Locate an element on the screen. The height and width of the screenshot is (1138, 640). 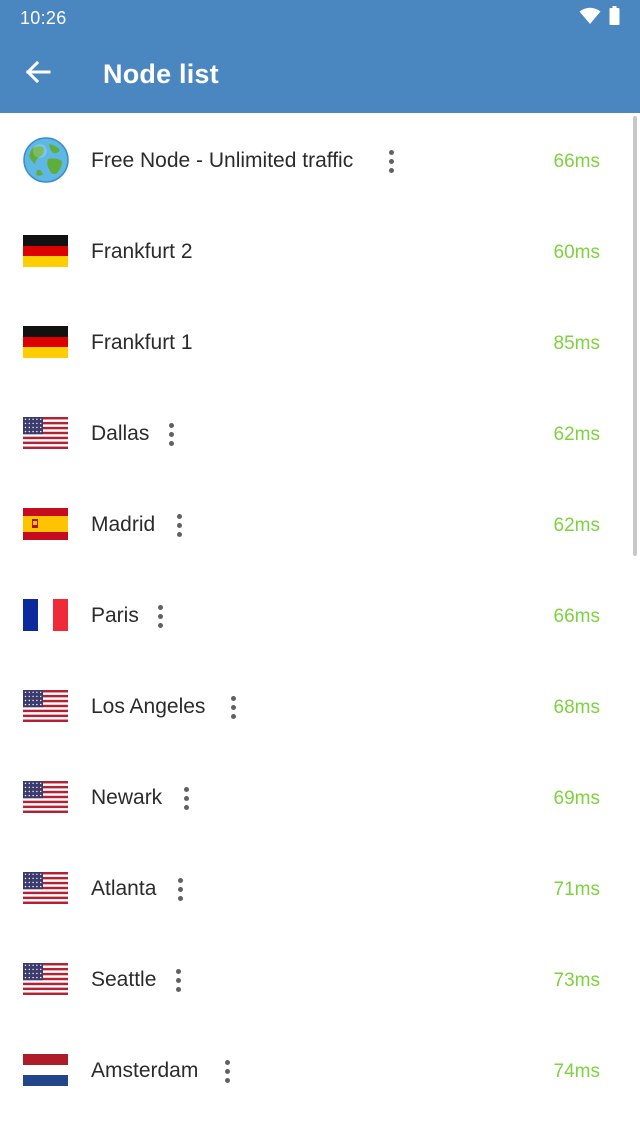
node-row: Seattle 73ms is located at coordinates (315, 979).